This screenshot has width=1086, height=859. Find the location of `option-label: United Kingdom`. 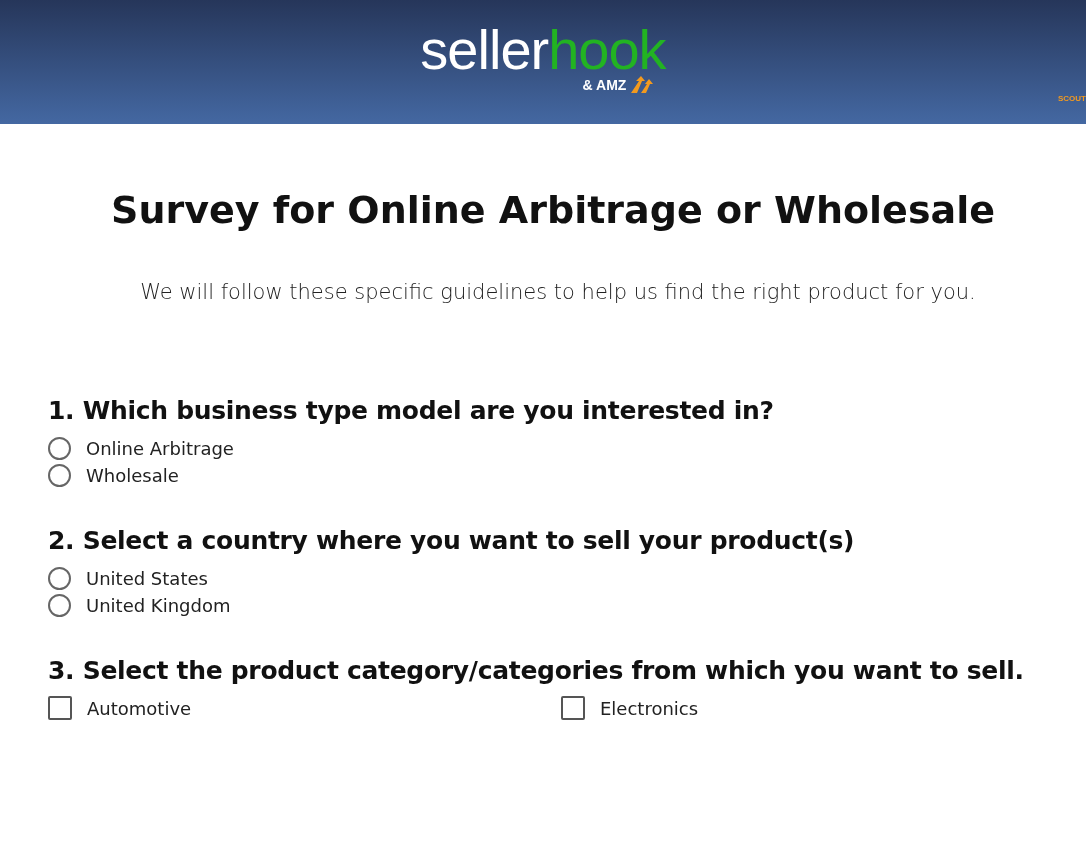

option-label: United Kingdom is located at coordinates (158, 605).